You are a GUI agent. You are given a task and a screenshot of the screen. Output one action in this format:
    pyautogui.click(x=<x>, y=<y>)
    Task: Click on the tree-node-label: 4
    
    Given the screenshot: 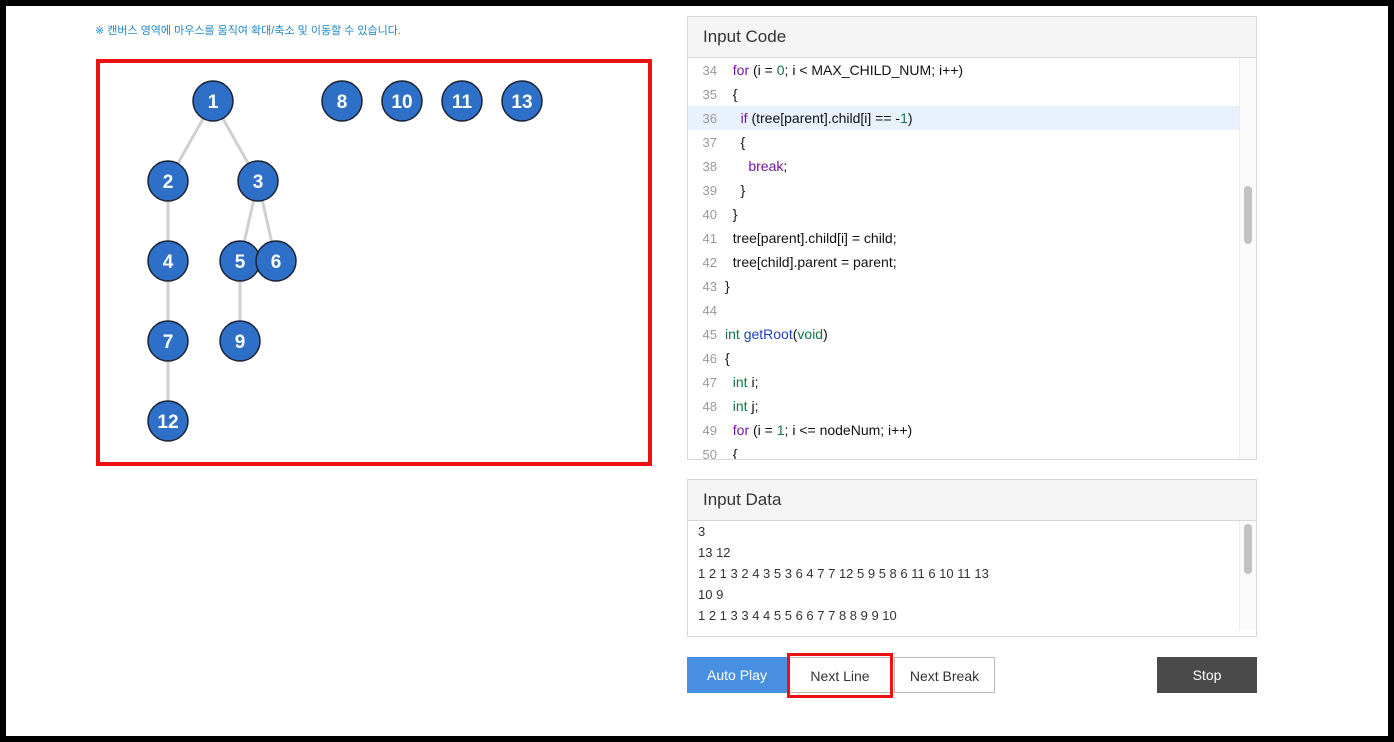 What is the action you would take?
    pyautogui.click(x=168, y=262)
    